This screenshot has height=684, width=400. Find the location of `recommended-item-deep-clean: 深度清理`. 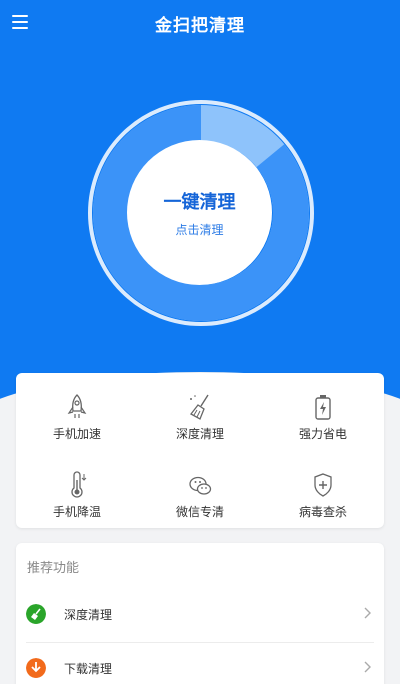

recommended-item-deep-clean: 深度清理 is located at coordinates (200, 614).